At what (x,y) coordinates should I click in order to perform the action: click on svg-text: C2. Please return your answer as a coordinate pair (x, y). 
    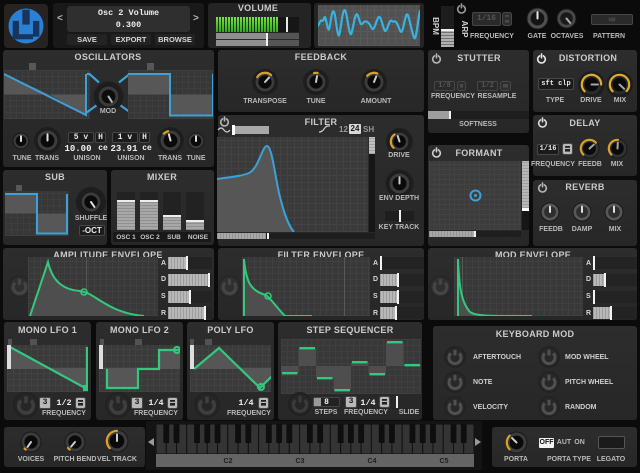
    Looking at the image, I should click on (228, 461).